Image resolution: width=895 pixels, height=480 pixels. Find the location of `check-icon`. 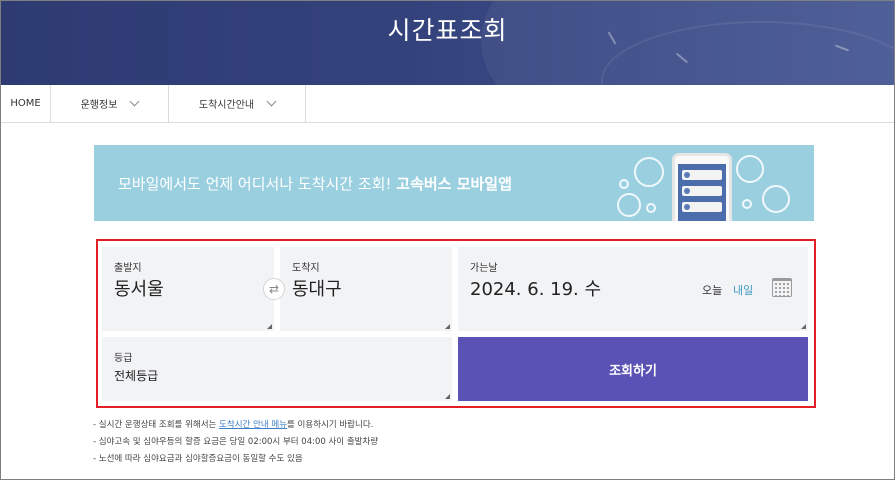

check-icon is located at coordinates (649, 172).